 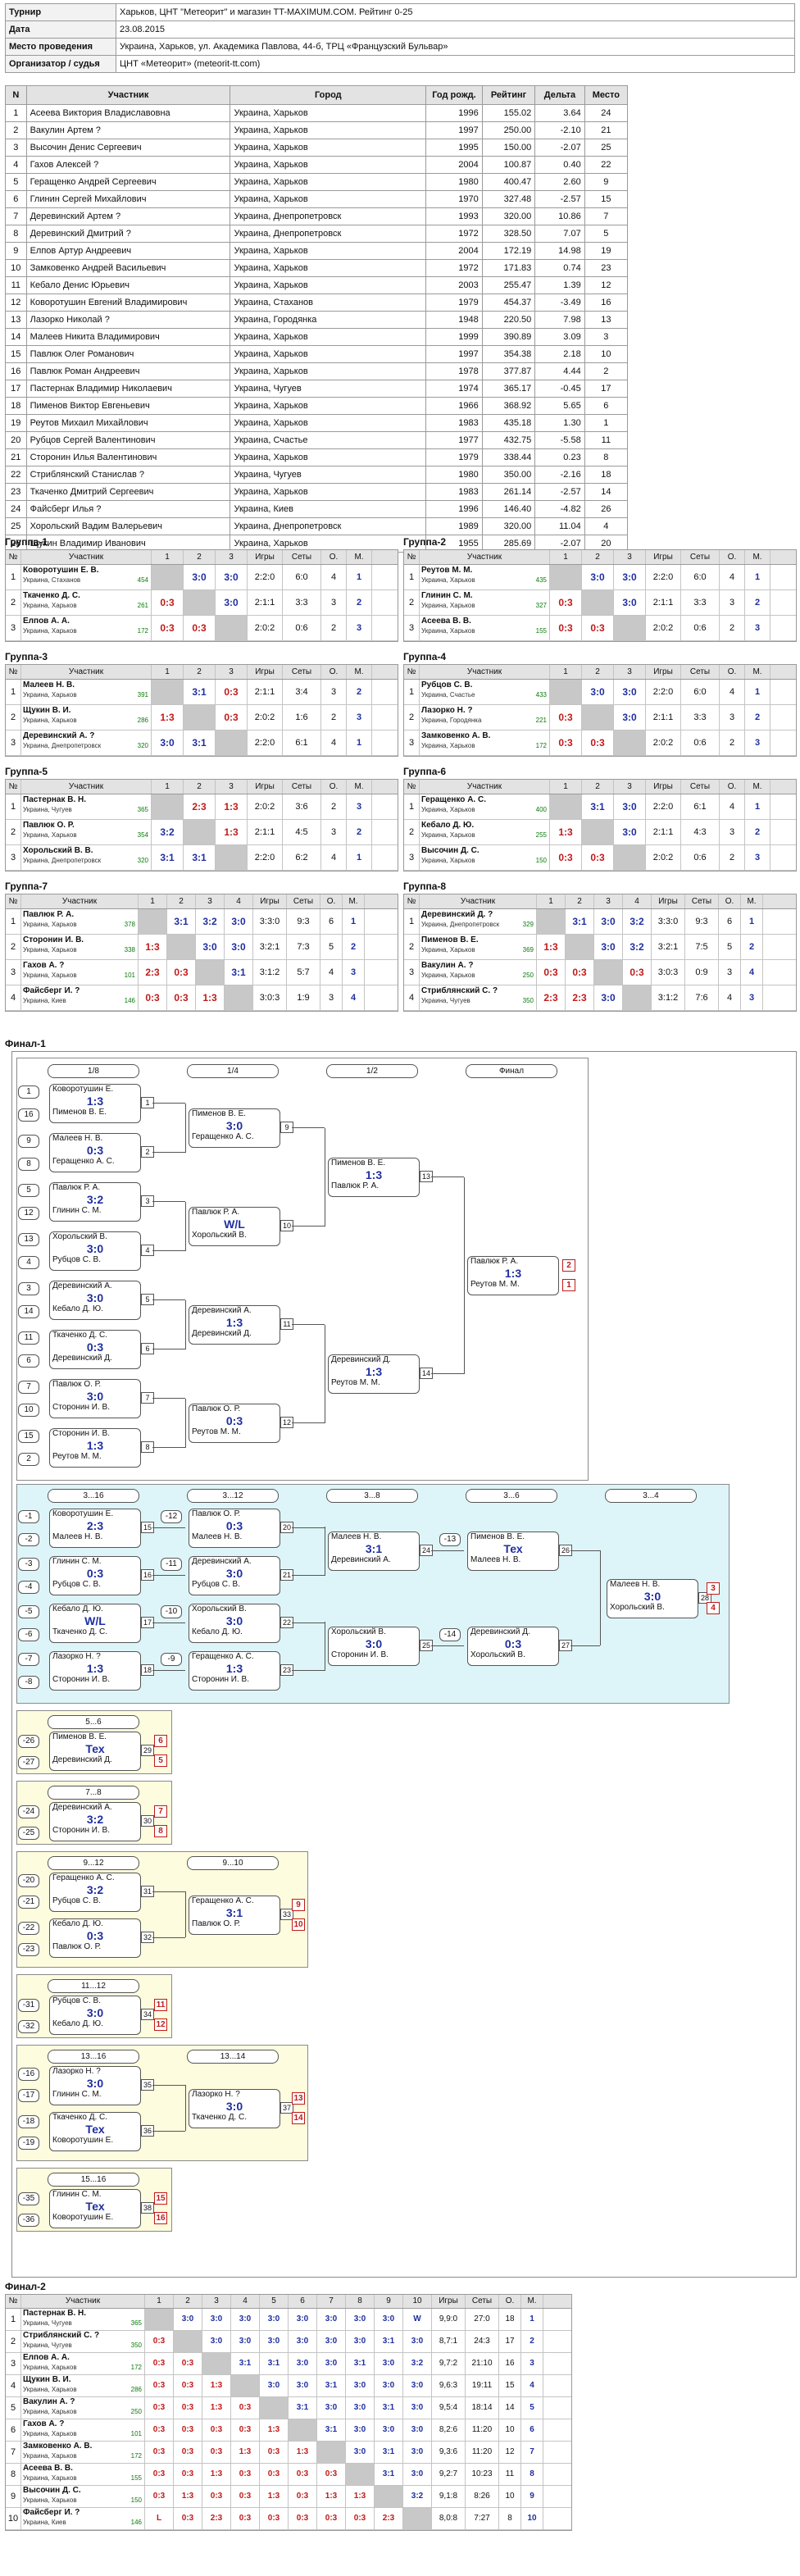 What do you see at coordinates (485, 577) in the screenshot?
I see `group-participant: Реутов М. М. Украина, Харьков 435` at bounding box center [485, 577].